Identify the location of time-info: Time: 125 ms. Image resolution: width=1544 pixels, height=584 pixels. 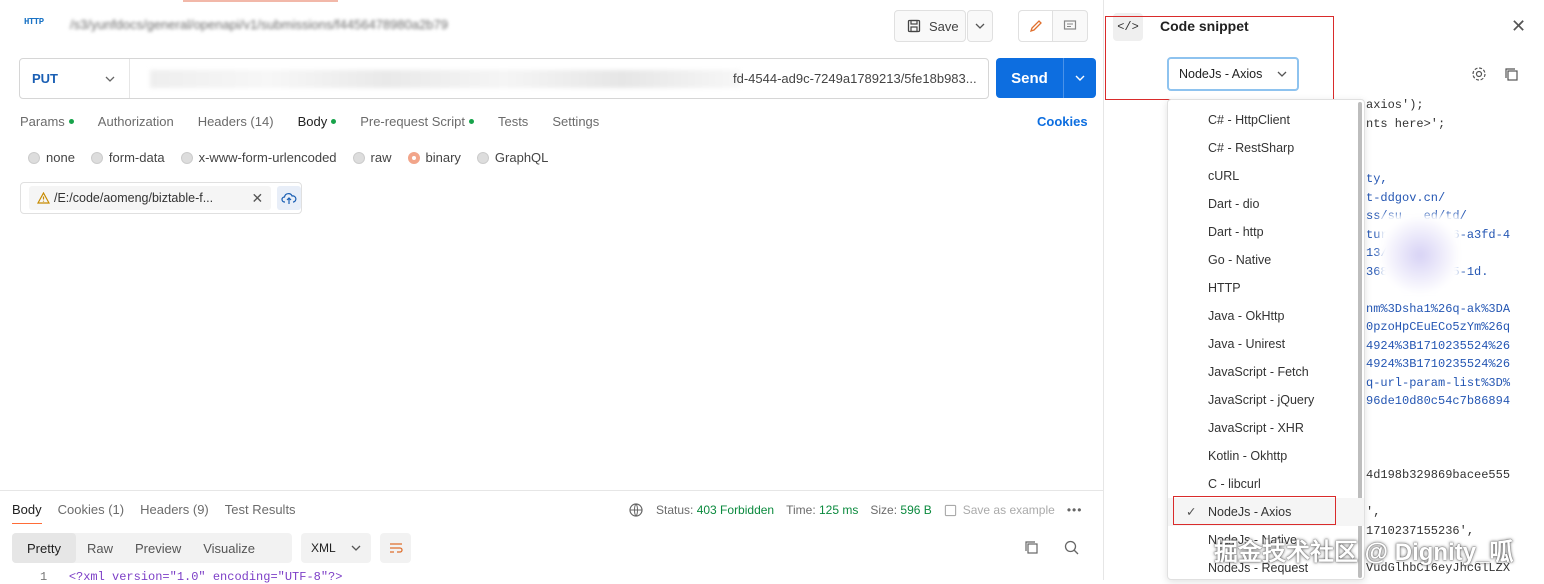
(822, 510).